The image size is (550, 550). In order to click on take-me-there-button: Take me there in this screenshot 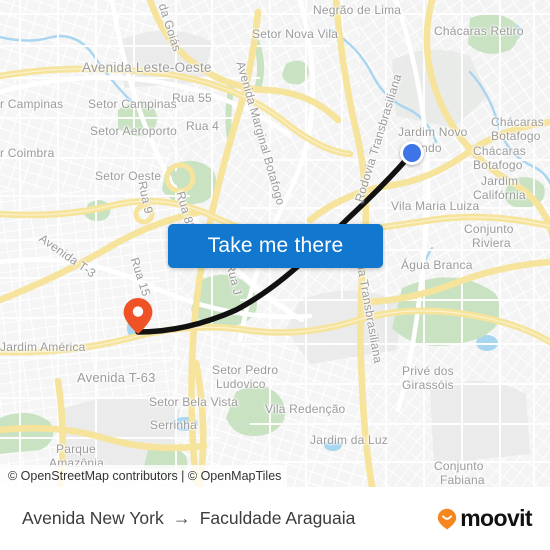, I will do `click(275, 246)`.